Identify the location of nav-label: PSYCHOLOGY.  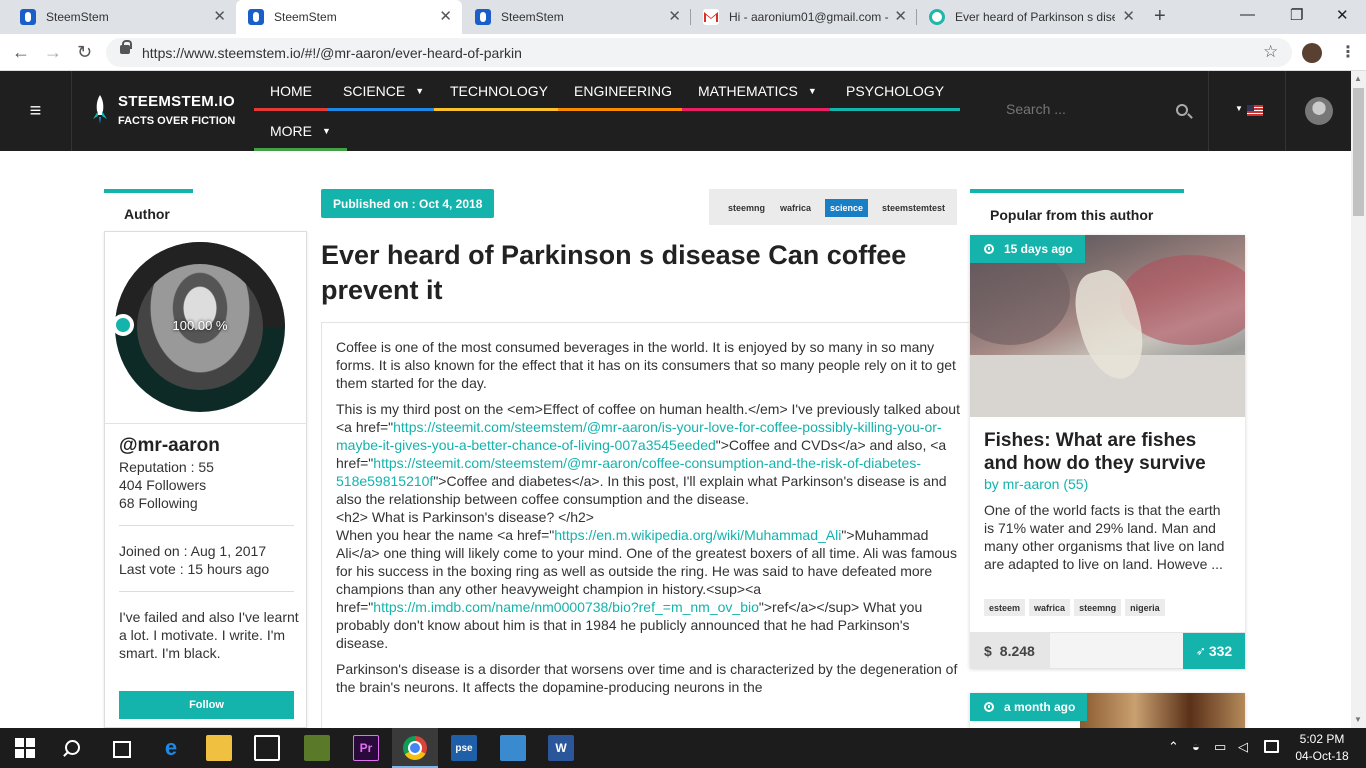
(895, 91).